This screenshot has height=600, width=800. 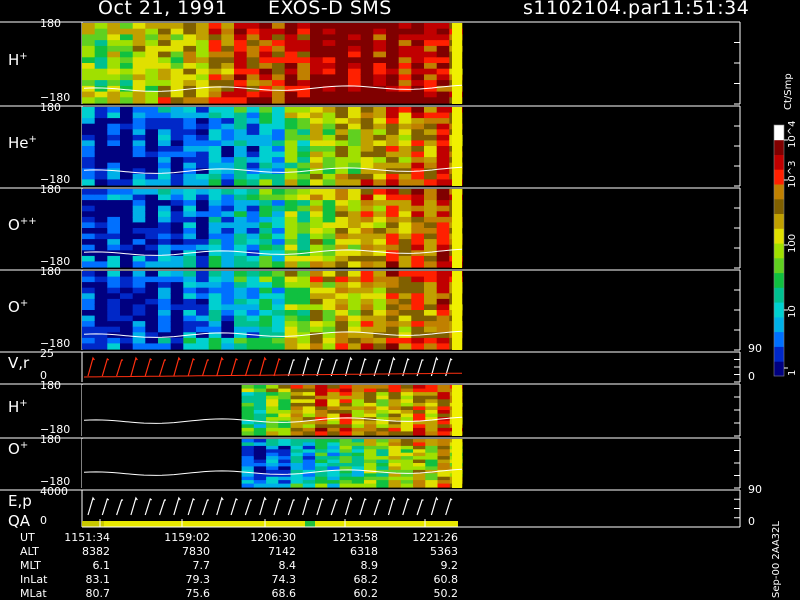 What do you see at coordinates (457, 410) in the screenshot?
I see `edge-band-h2` at bounding box center [457, 410].